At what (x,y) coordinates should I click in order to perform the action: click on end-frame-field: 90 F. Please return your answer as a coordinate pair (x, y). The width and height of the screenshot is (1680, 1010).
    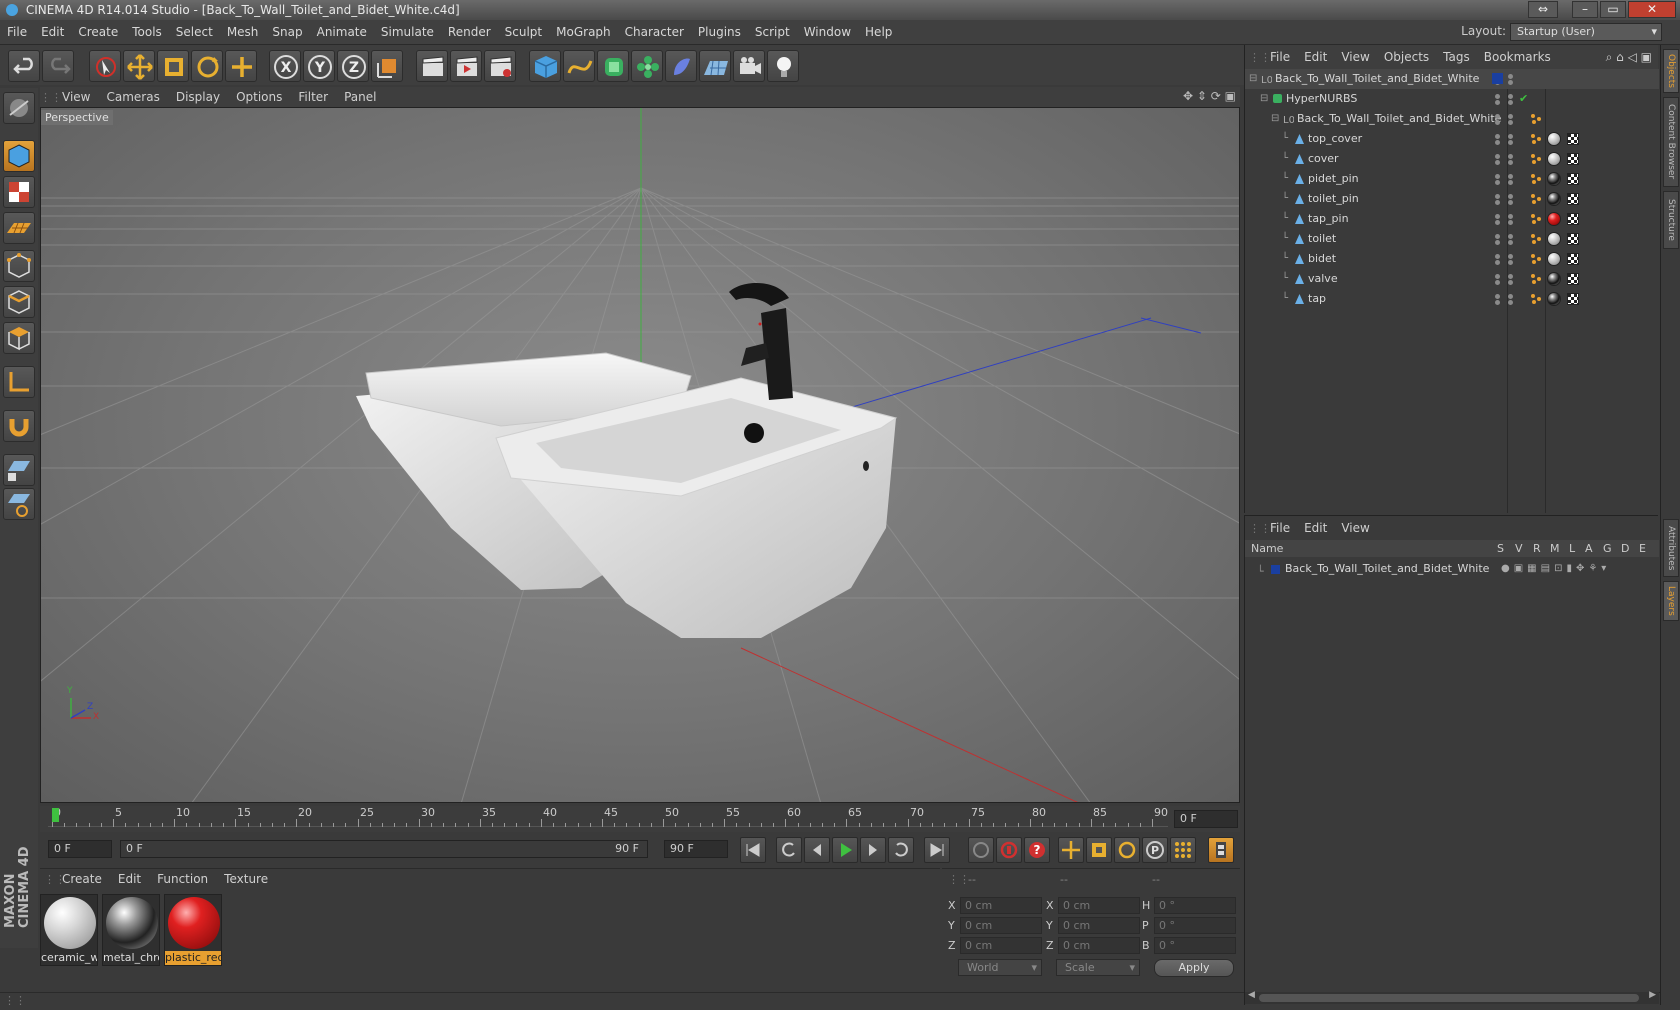
    Looking at the image, I should click on (696, 849).